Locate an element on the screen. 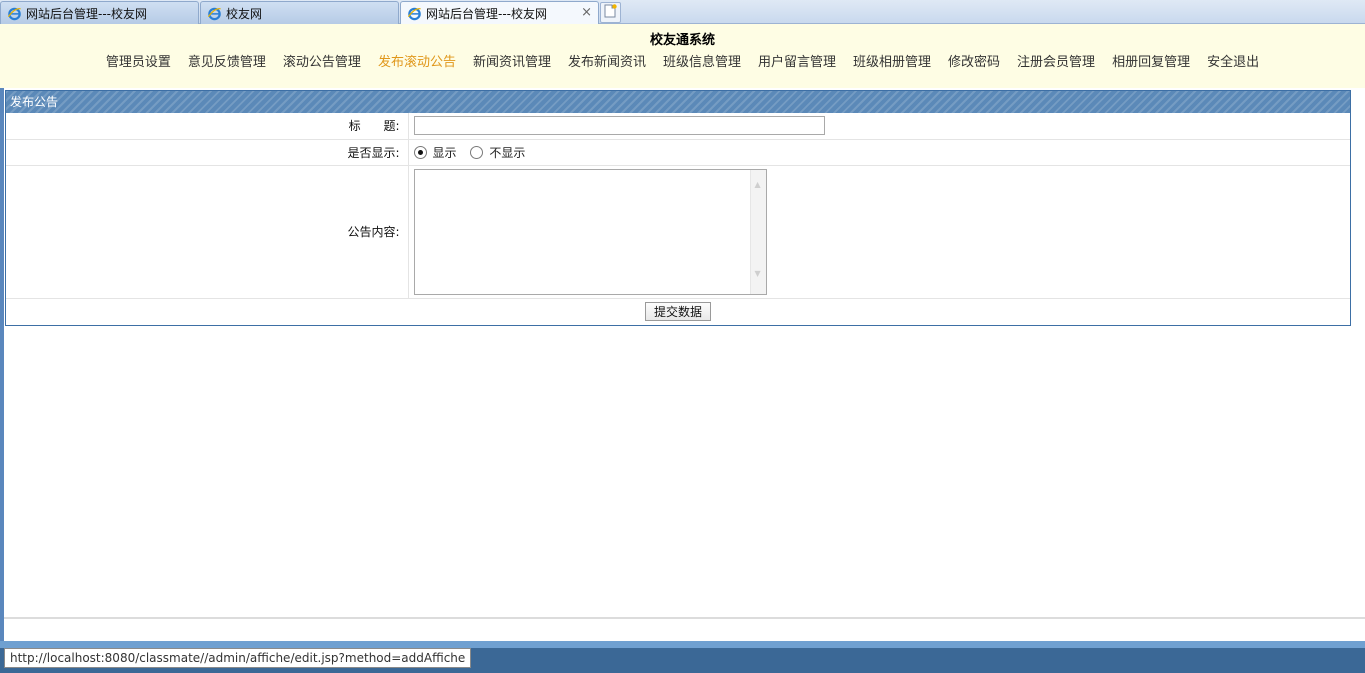  display-hide-radio is located at coordinates (477, 152).